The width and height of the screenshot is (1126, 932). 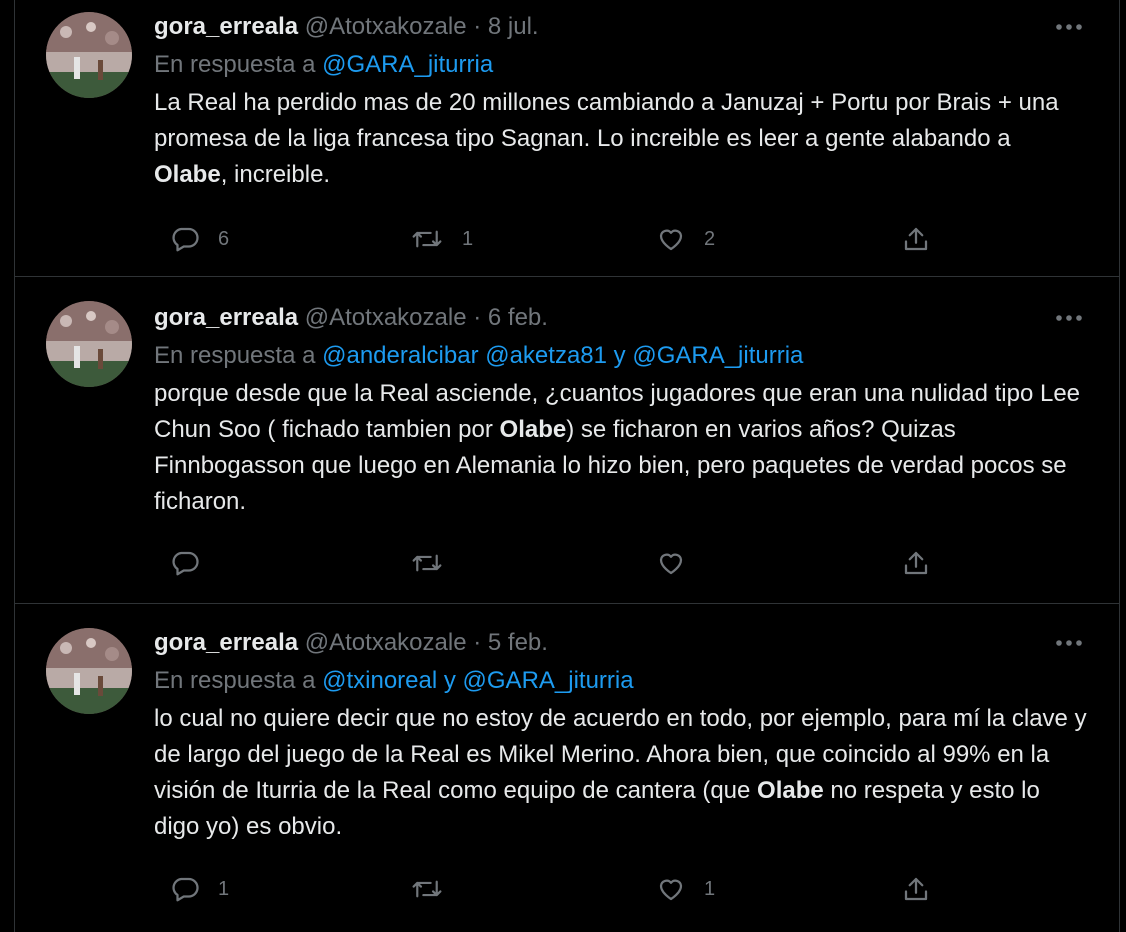 What do you see at coordinates (562, 355) in the screenshot?
I see `reply-mentions: @anderalcibar @aketza81 y @GARA_jiturria` at bounding box center [562, 355].